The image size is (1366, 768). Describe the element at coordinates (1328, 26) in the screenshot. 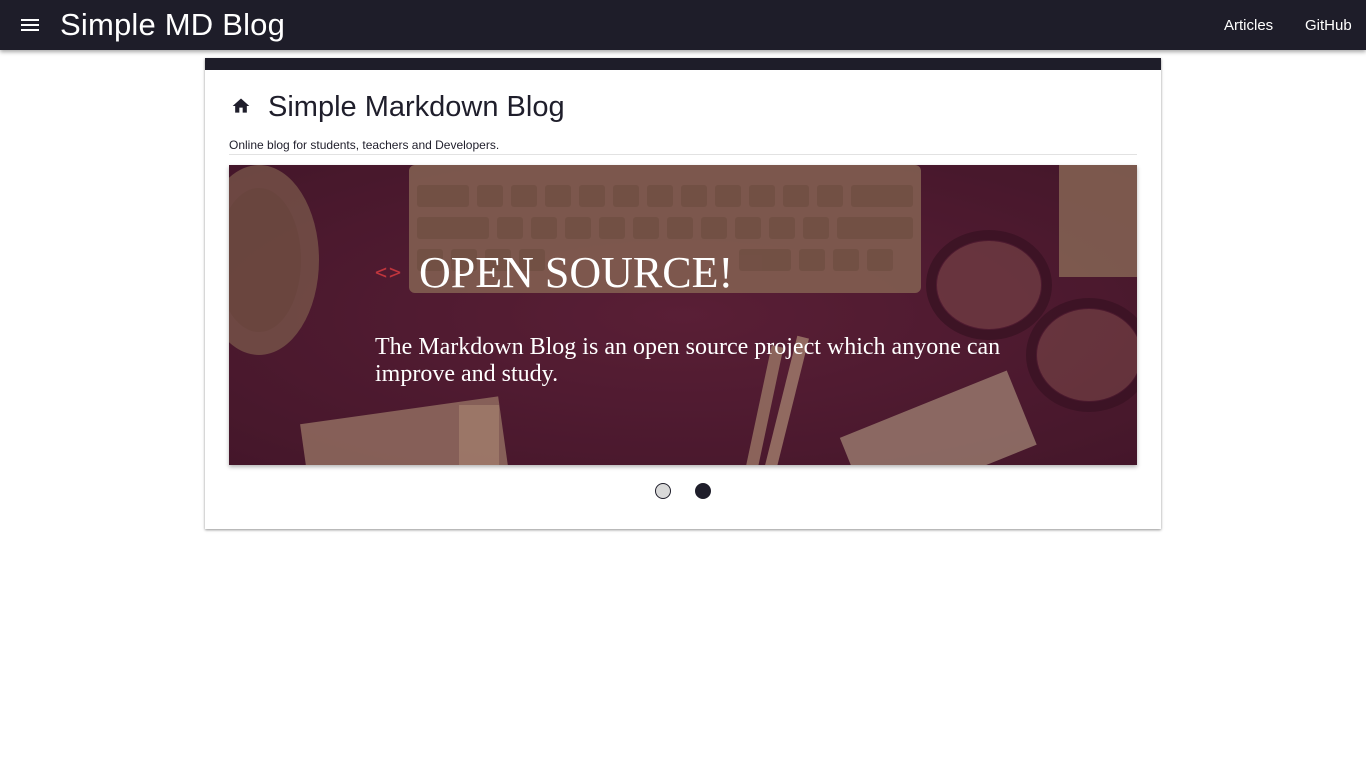

I see `nav-link-github: GitHub` at that location.